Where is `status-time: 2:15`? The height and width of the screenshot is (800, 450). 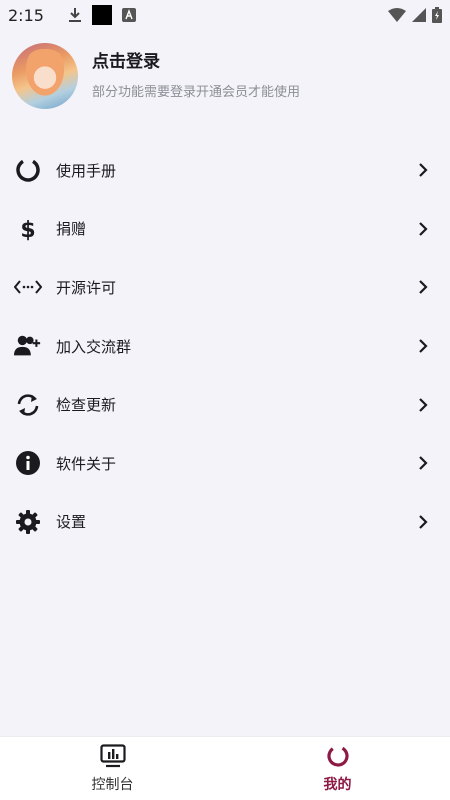 status-time: 2:15 is located at coordinates (26, 15).